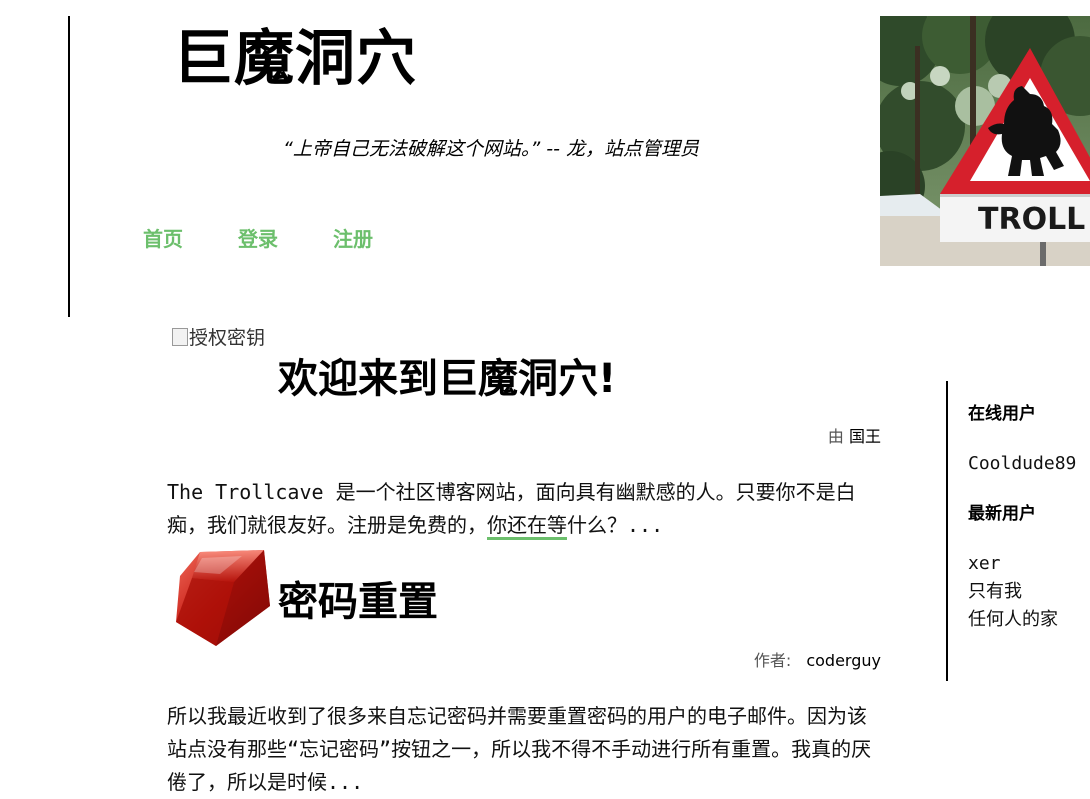  I want to click on sidebar: 在线用户 Cooldude89 最新用户 xer 只有我 任何人的家, so click(1029, 517).